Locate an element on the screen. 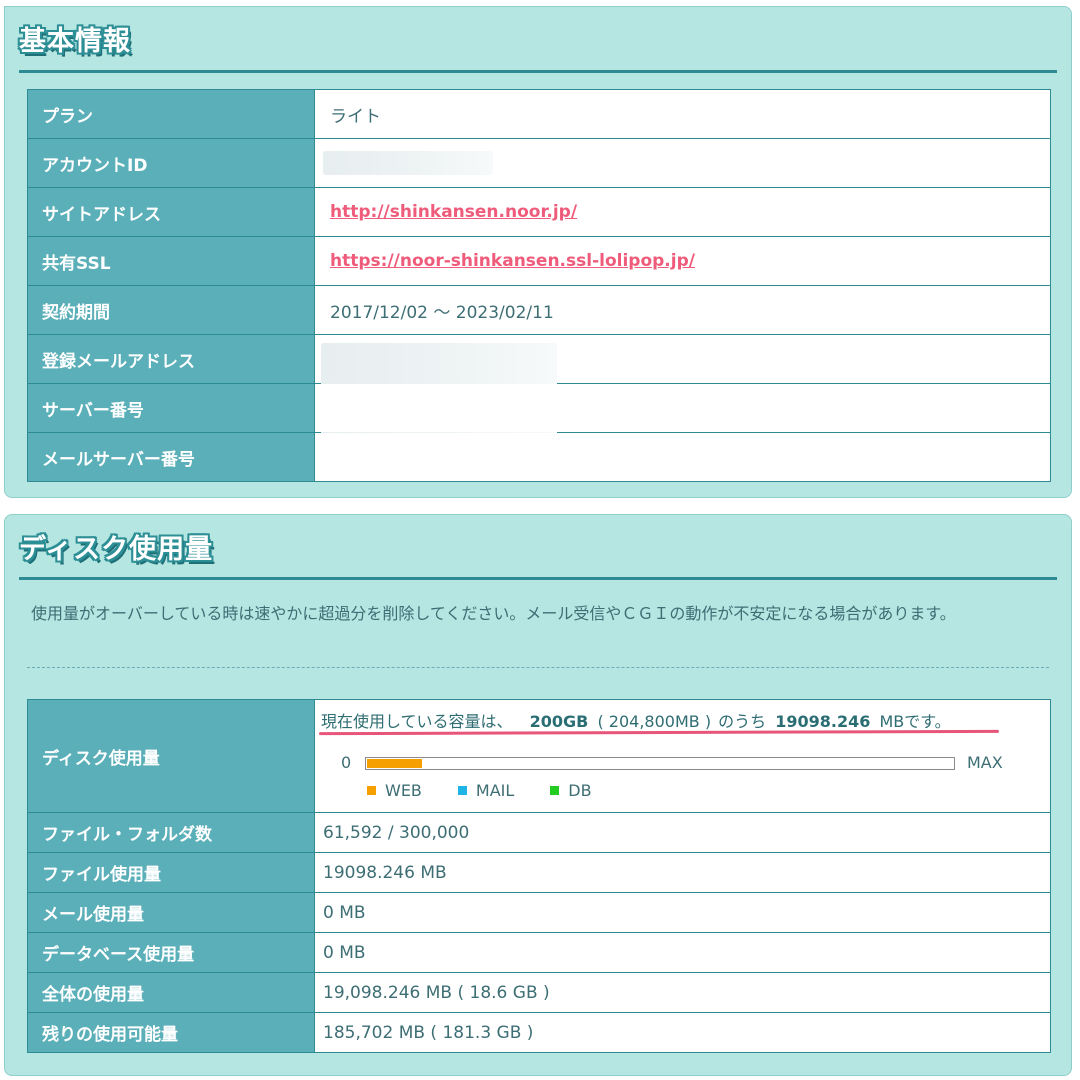 The image size is (1080, 1080). row-label-email: 登録メールアドレス is located at coordinates (171, 359).